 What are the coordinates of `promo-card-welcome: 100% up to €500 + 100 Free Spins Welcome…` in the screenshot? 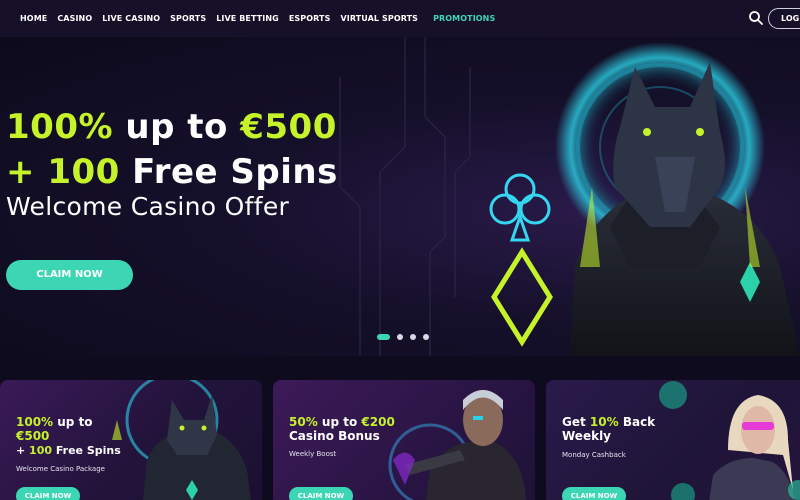 It's located at (131, 440).